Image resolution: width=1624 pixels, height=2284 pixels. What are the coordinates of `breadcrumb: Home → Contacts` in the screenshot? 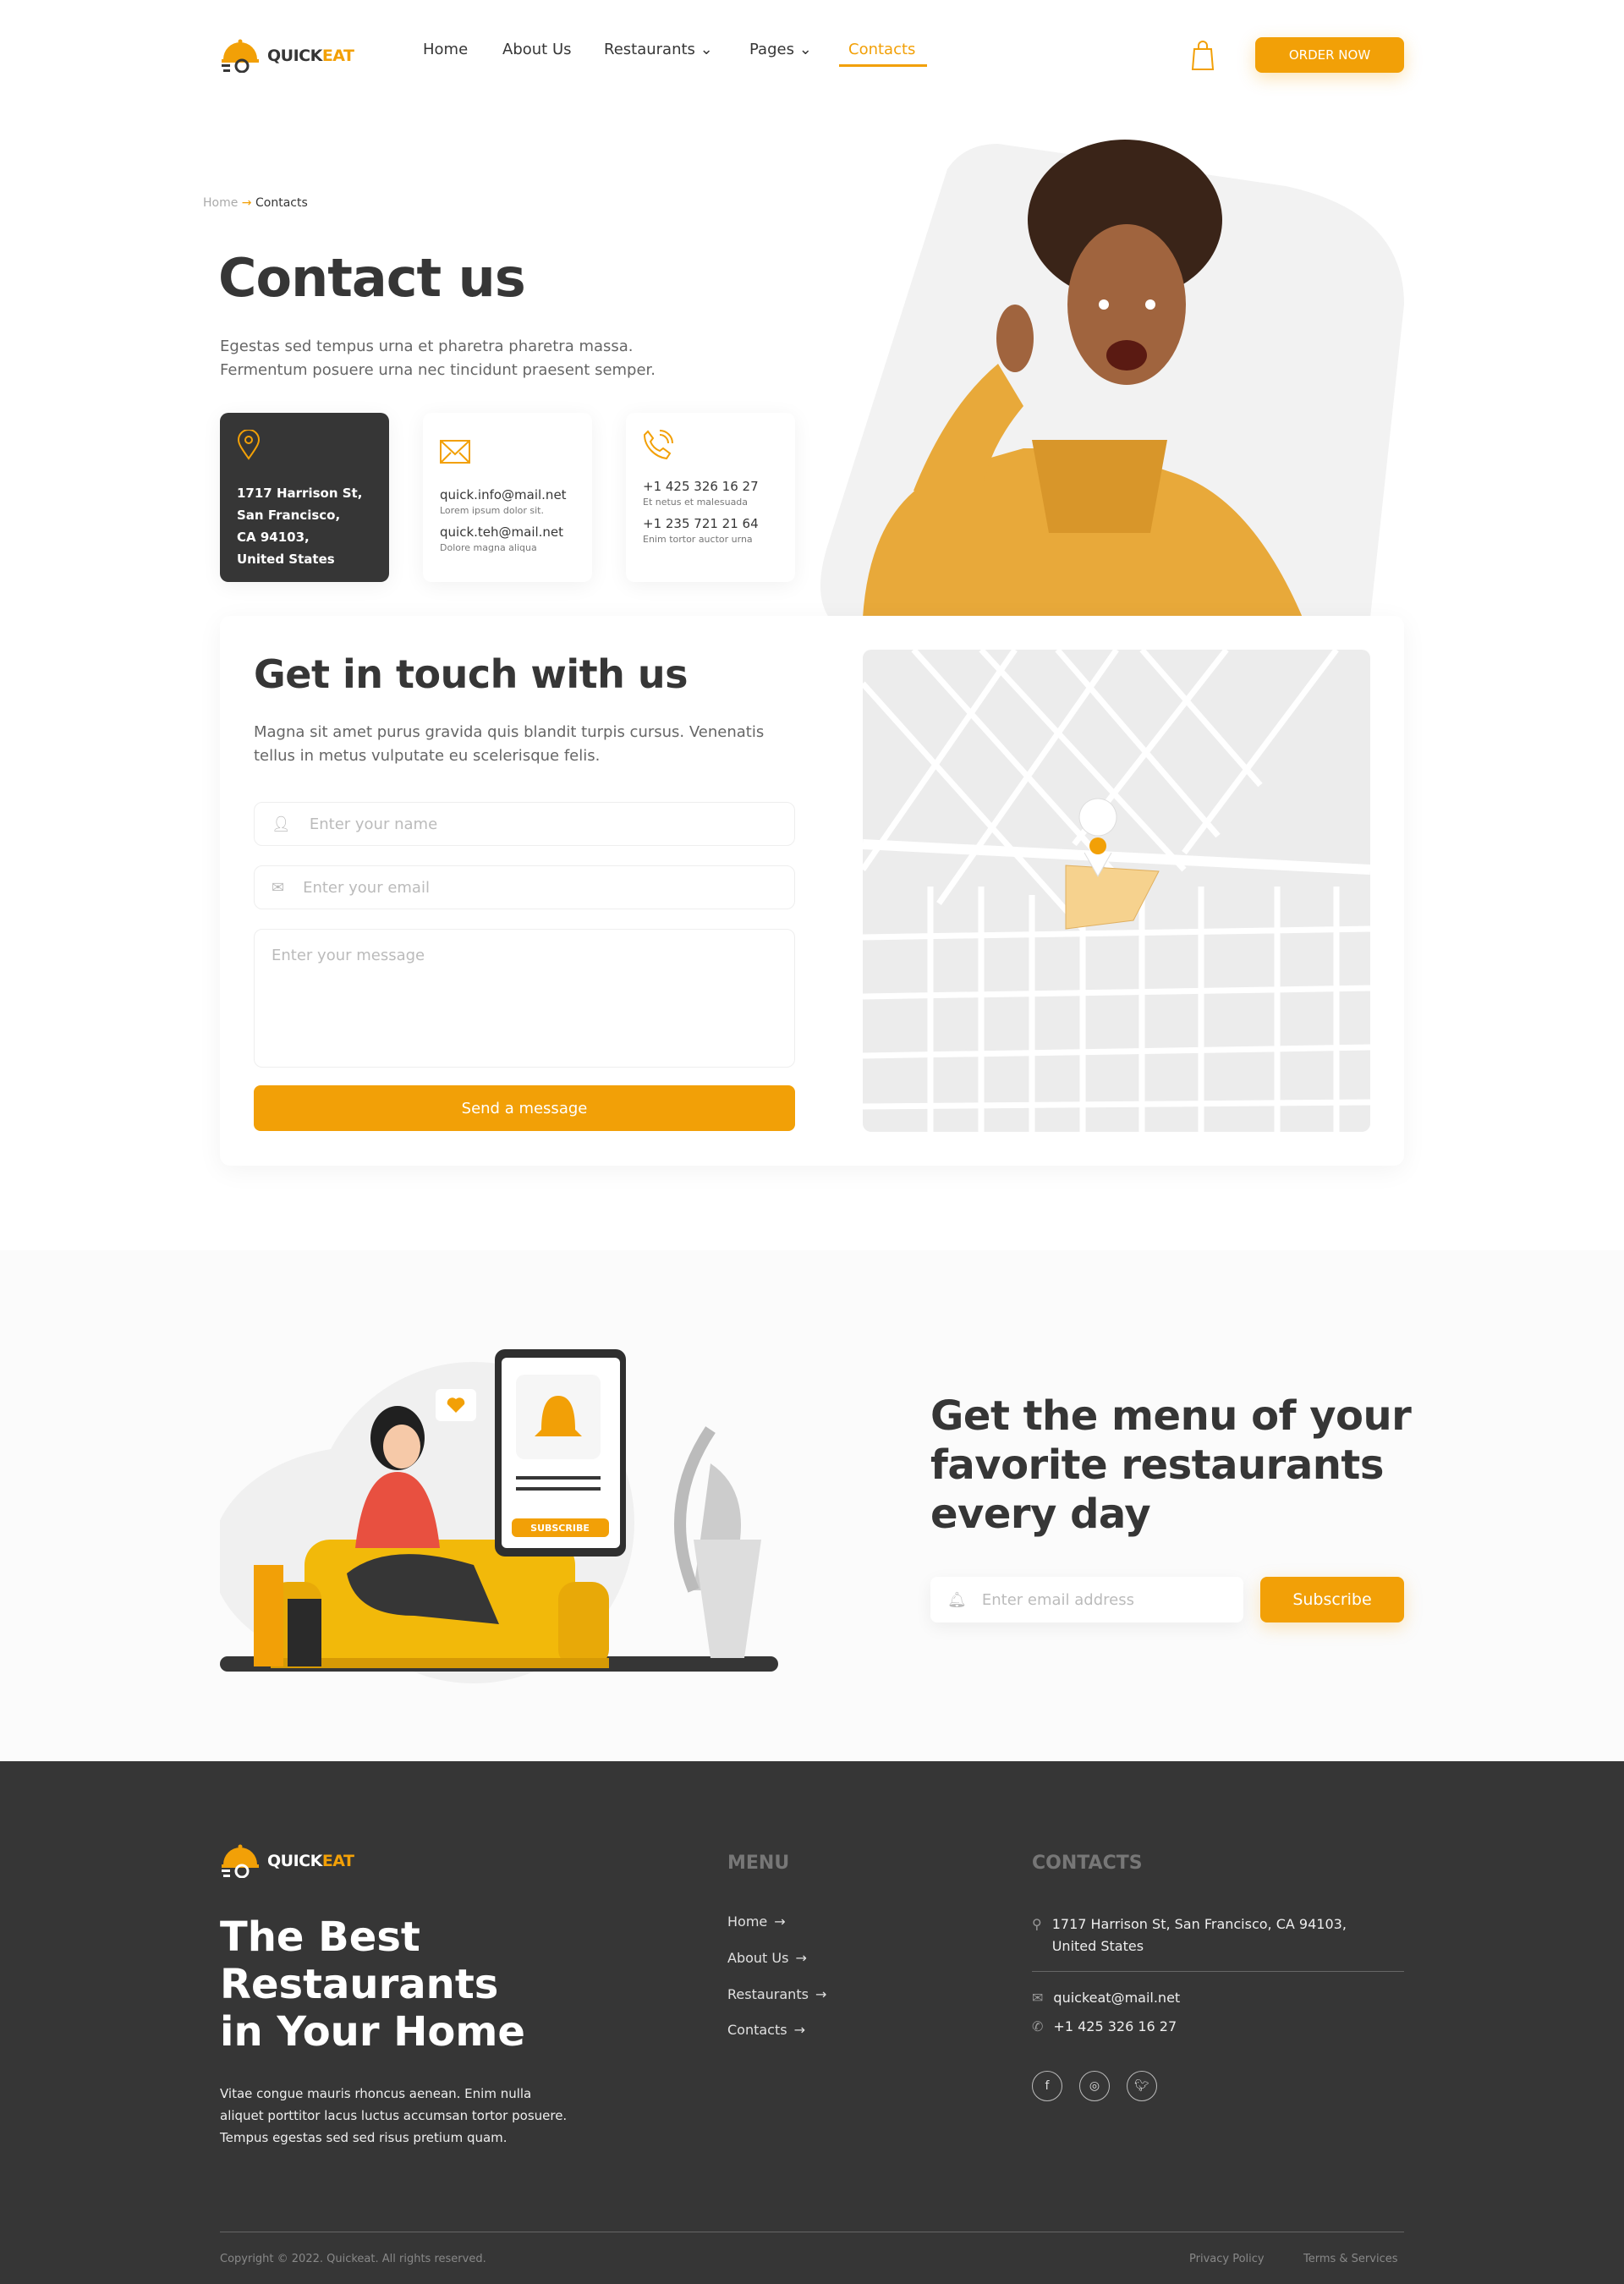 It's located at (255, 203).